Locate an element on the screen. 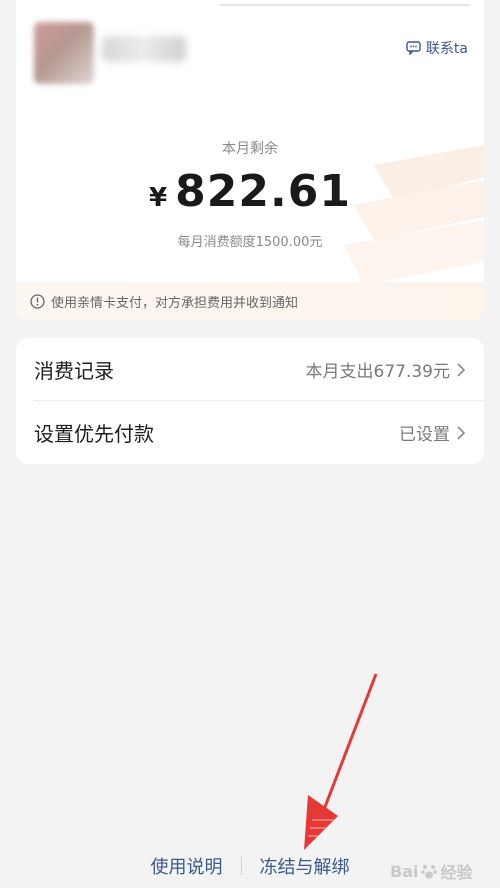  list-item-value-wrap: 已设置 is located at coordinates (432, 432).